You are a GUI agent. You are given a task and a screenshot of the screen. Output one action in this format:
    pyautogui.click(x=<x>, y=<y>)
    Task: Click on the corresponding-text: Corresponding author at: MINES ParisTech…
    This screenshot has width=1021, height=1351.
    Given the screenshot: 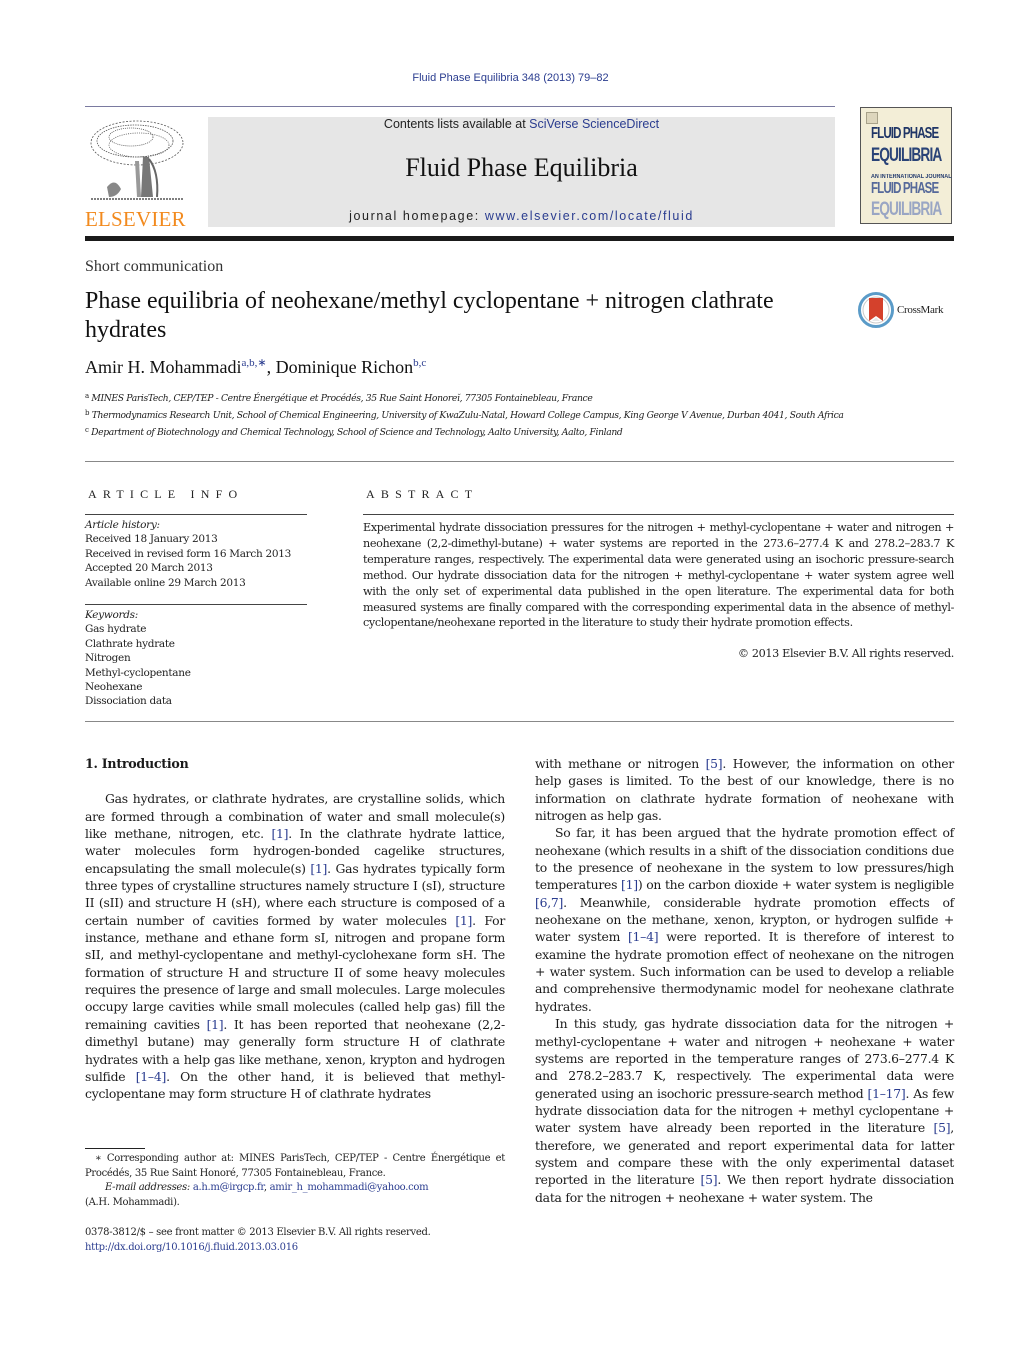 What is the action you would take?
    pyautogui.click(x=295, y=1166)
    